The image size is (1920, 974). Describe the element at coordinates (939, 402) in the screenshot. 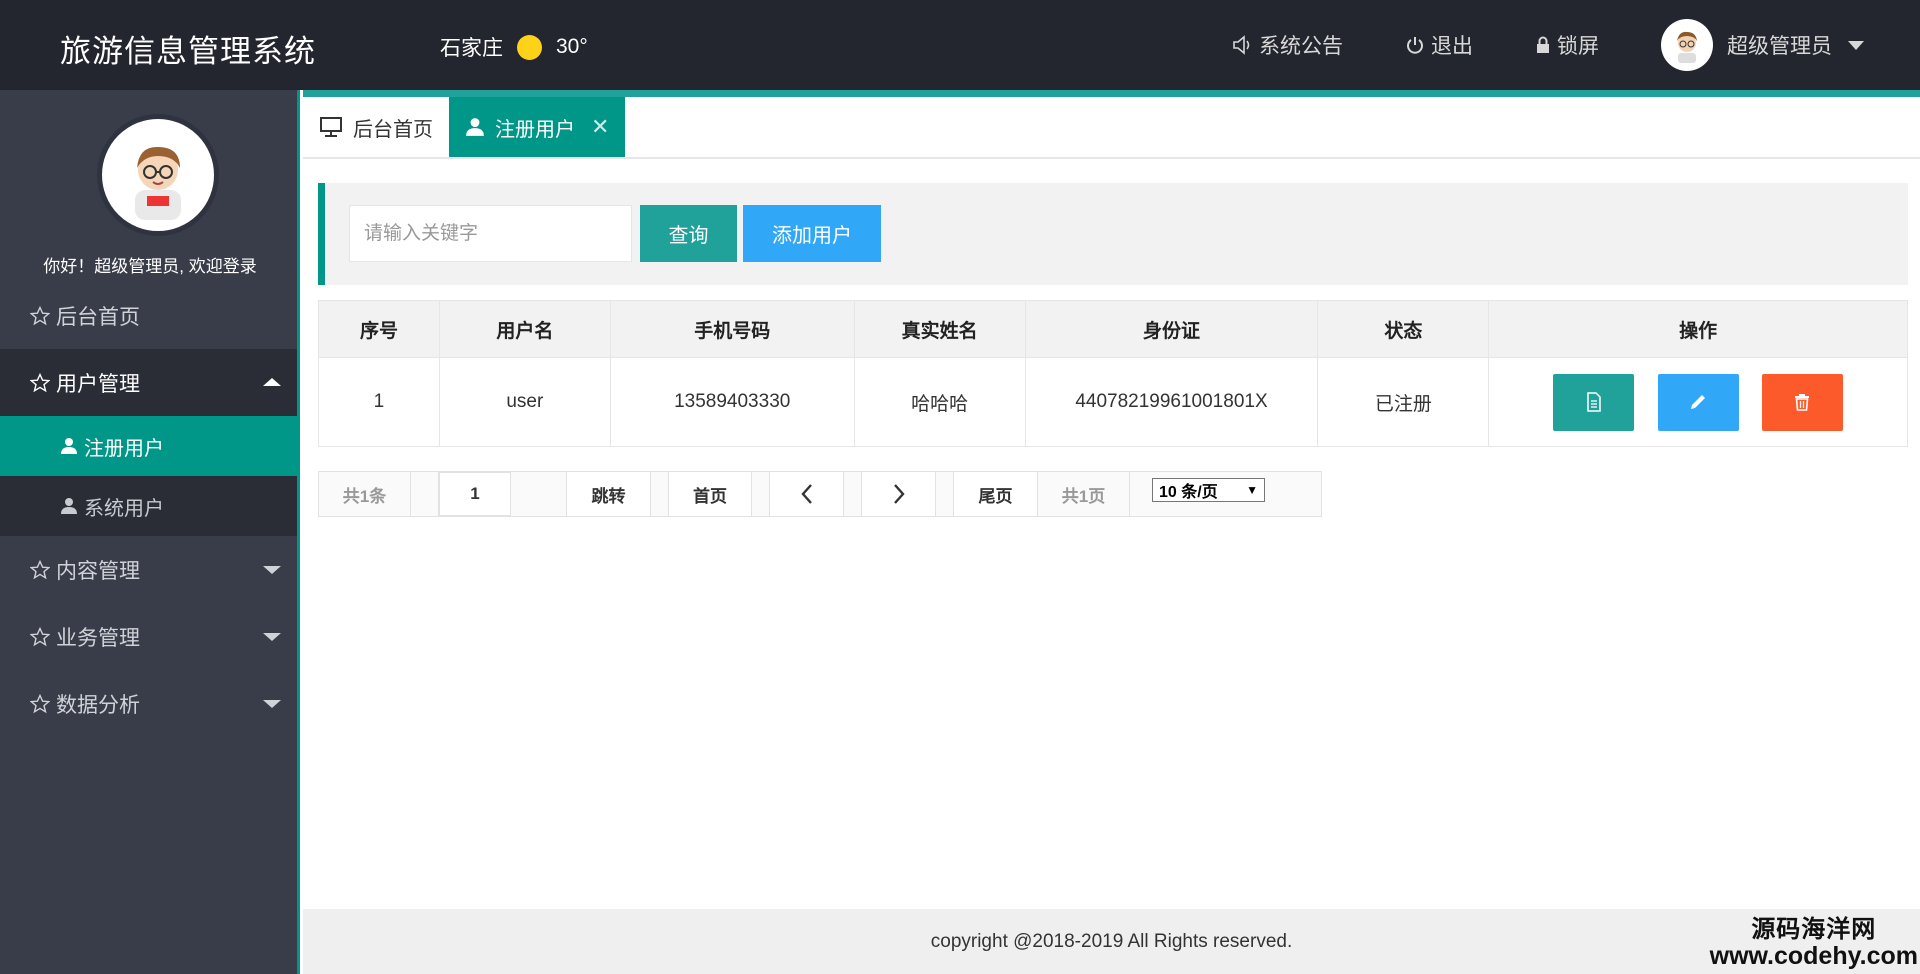

I see `cell-realname: 哈哈哈` at that location.